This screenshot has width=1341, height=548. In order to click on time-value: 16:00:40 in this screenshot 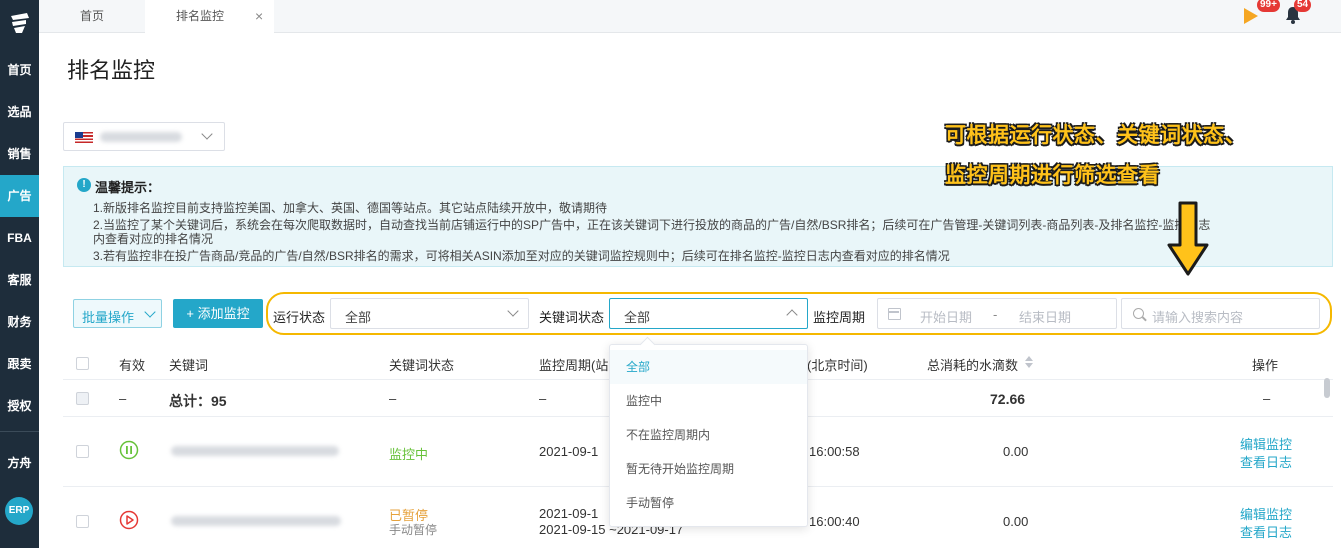, I will do `click(834, 521)`.